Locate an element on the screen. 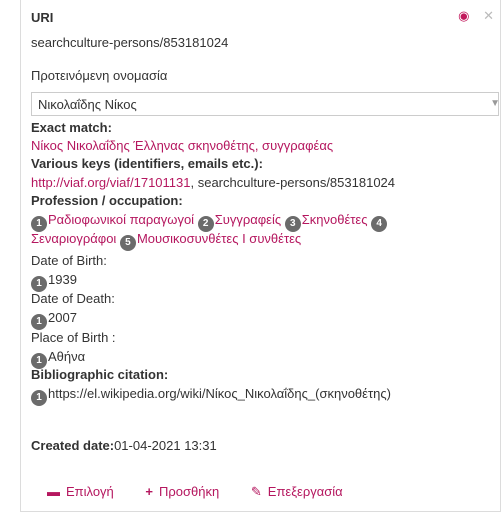  death-date-row: 1 2007 is located at coordinates (54, 320).